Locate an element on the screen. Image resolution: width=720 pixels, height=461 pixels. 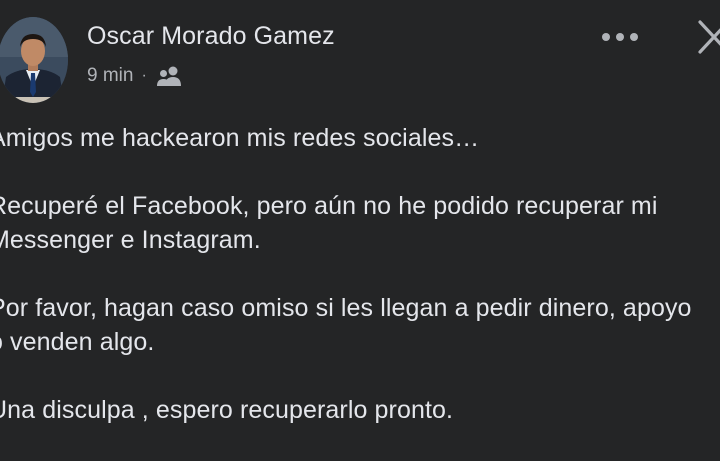
avatar is located at coordinates (34, 60).